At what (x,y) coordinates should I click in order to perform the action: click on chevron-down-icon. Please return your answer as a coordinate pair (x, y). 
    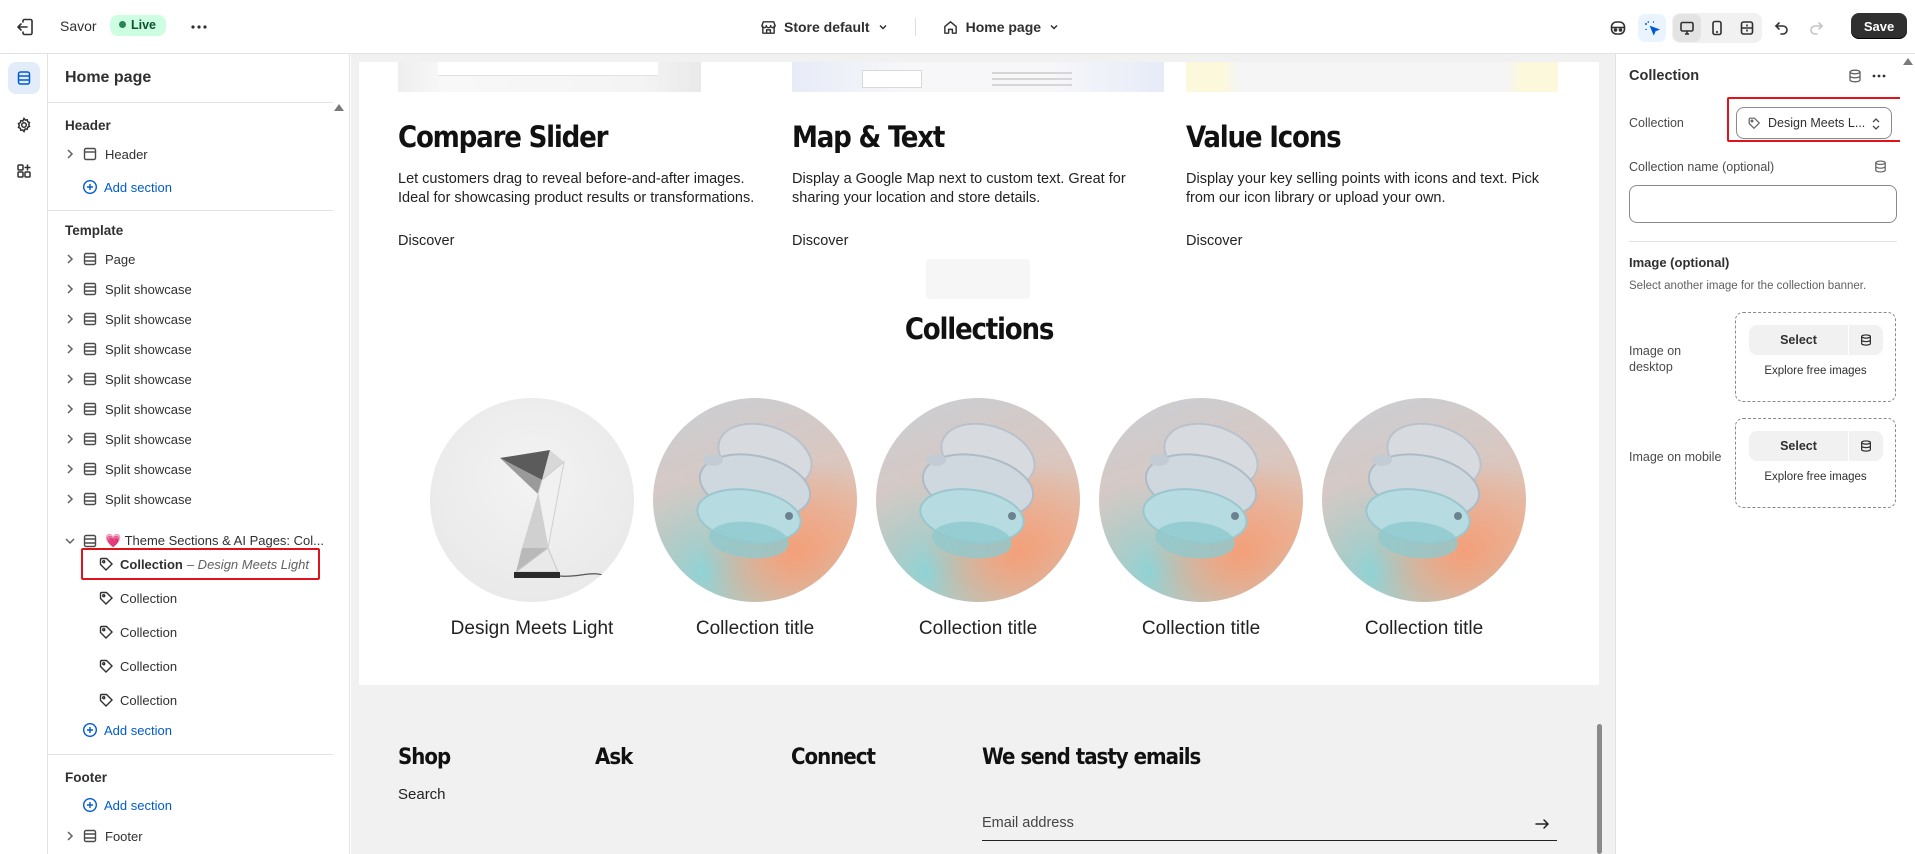
    Looking at the image, I should click on (70, 541).